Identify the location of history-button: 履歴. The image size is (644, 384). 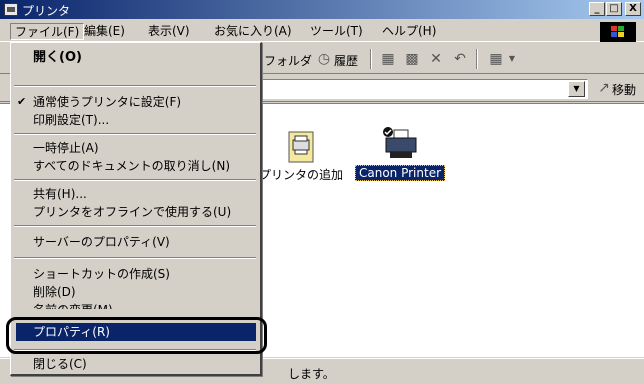
(346, 60).